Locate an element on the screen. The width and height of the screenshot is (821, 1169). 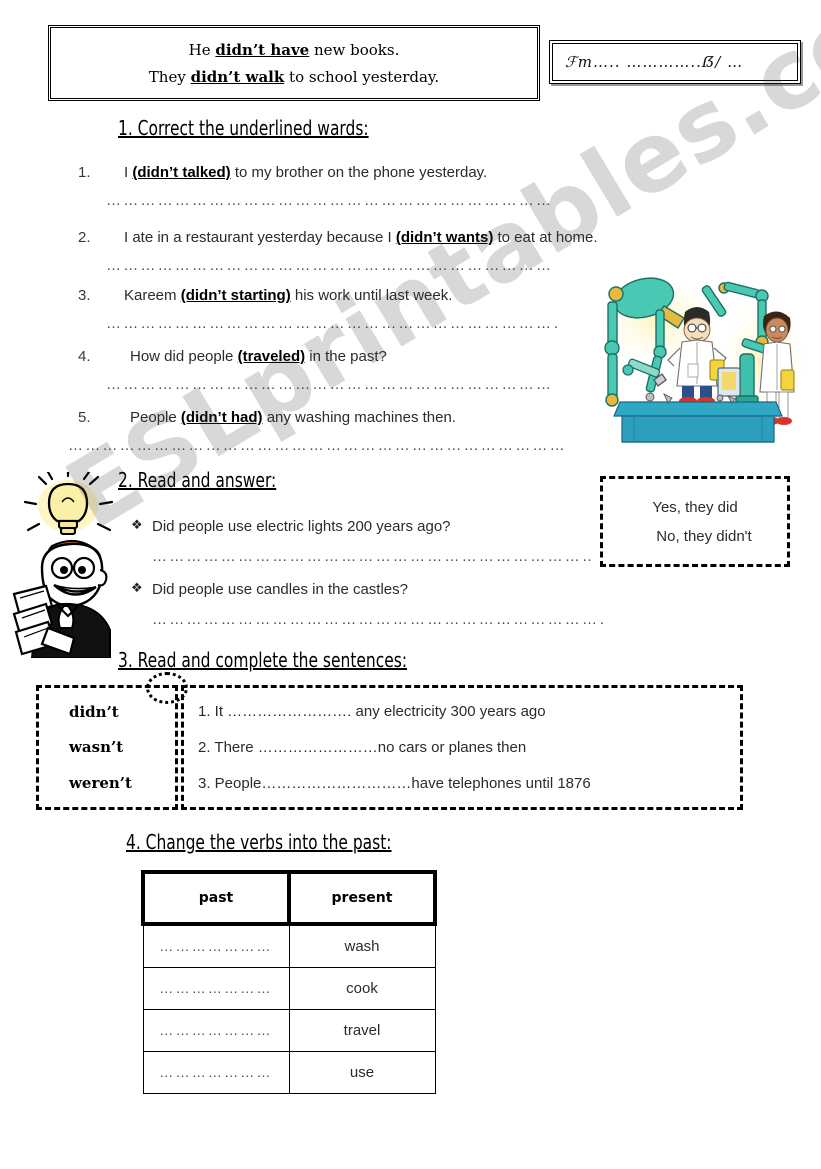
word-bank-item-wasnt: wasn’t is located at coordinates (122, 747).